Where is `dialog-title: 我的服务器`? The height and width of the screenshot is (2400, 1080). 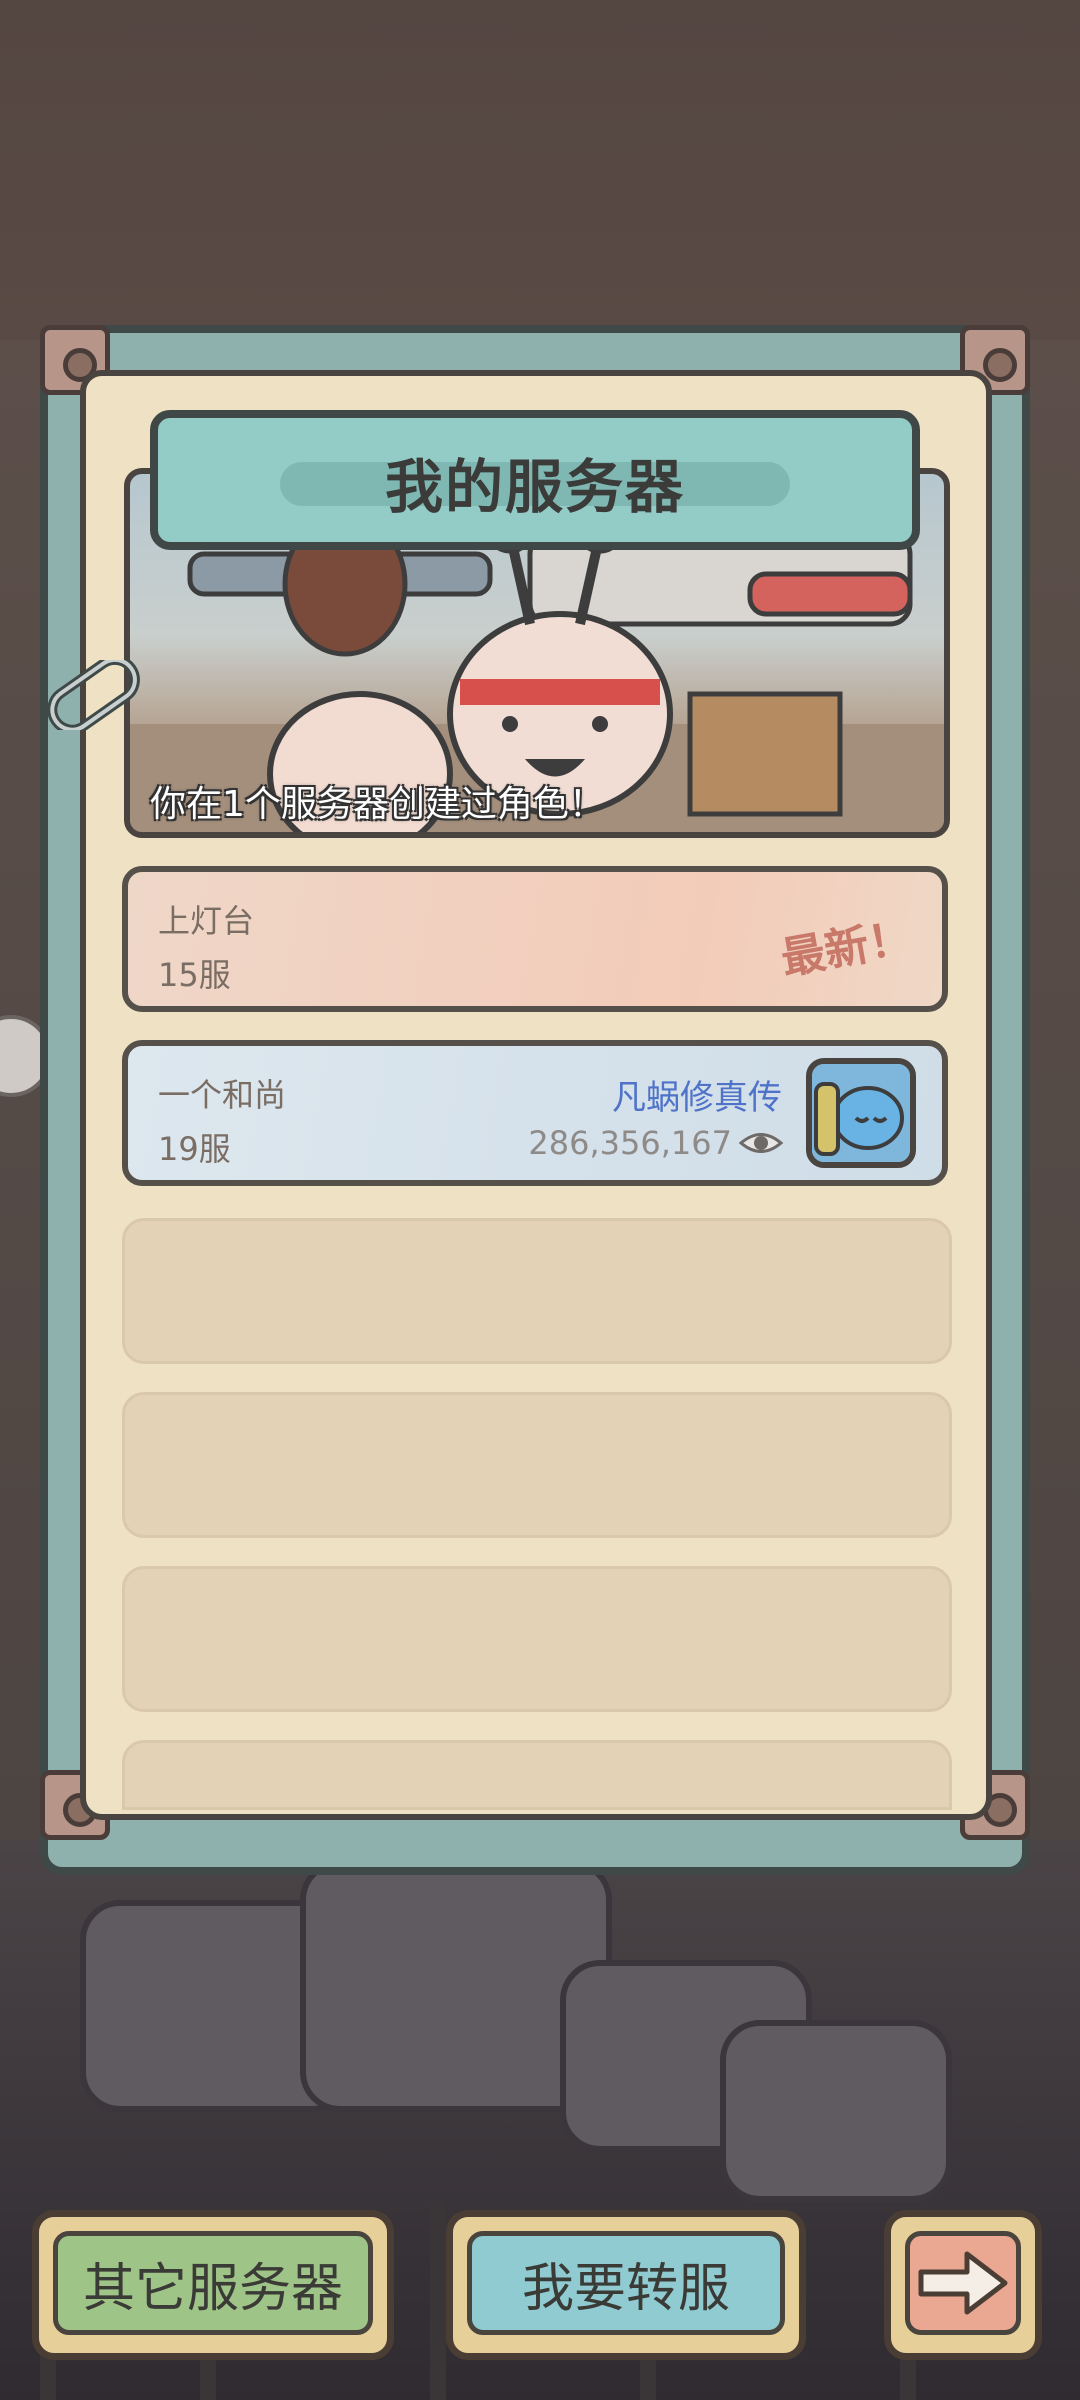
dialog-title: 我的服务器 is located at coordinates (534, 487).